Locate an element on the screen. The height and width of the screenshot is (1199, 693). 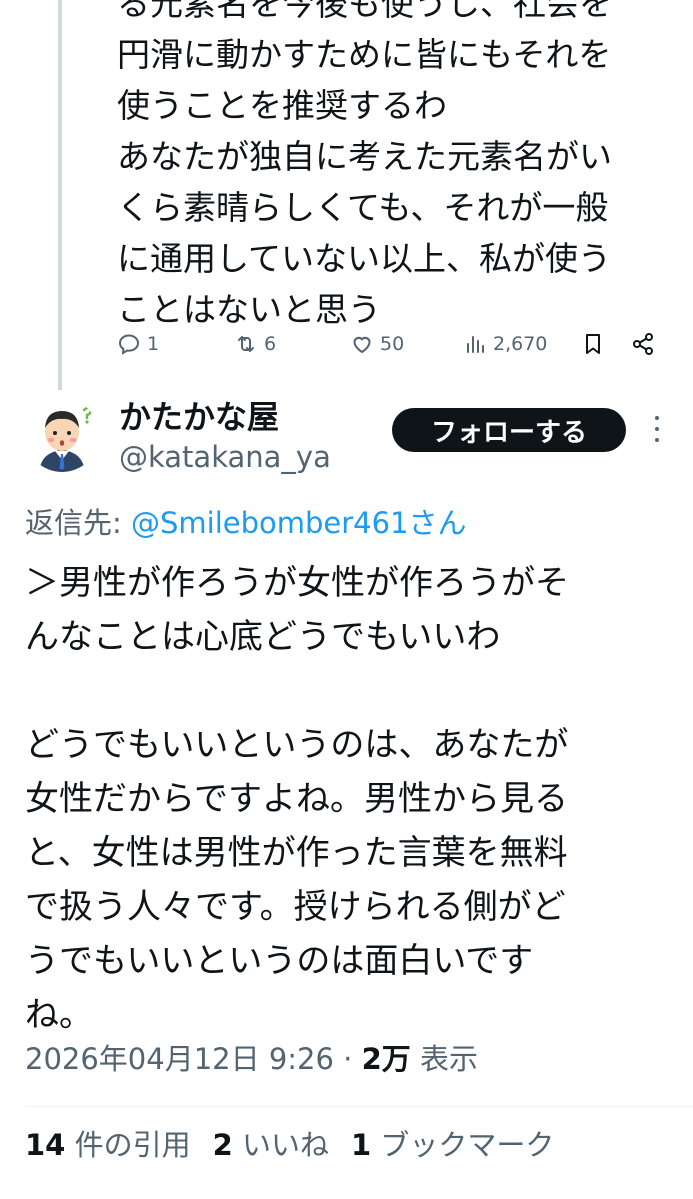
body-line is located at coordinates (350, 691).